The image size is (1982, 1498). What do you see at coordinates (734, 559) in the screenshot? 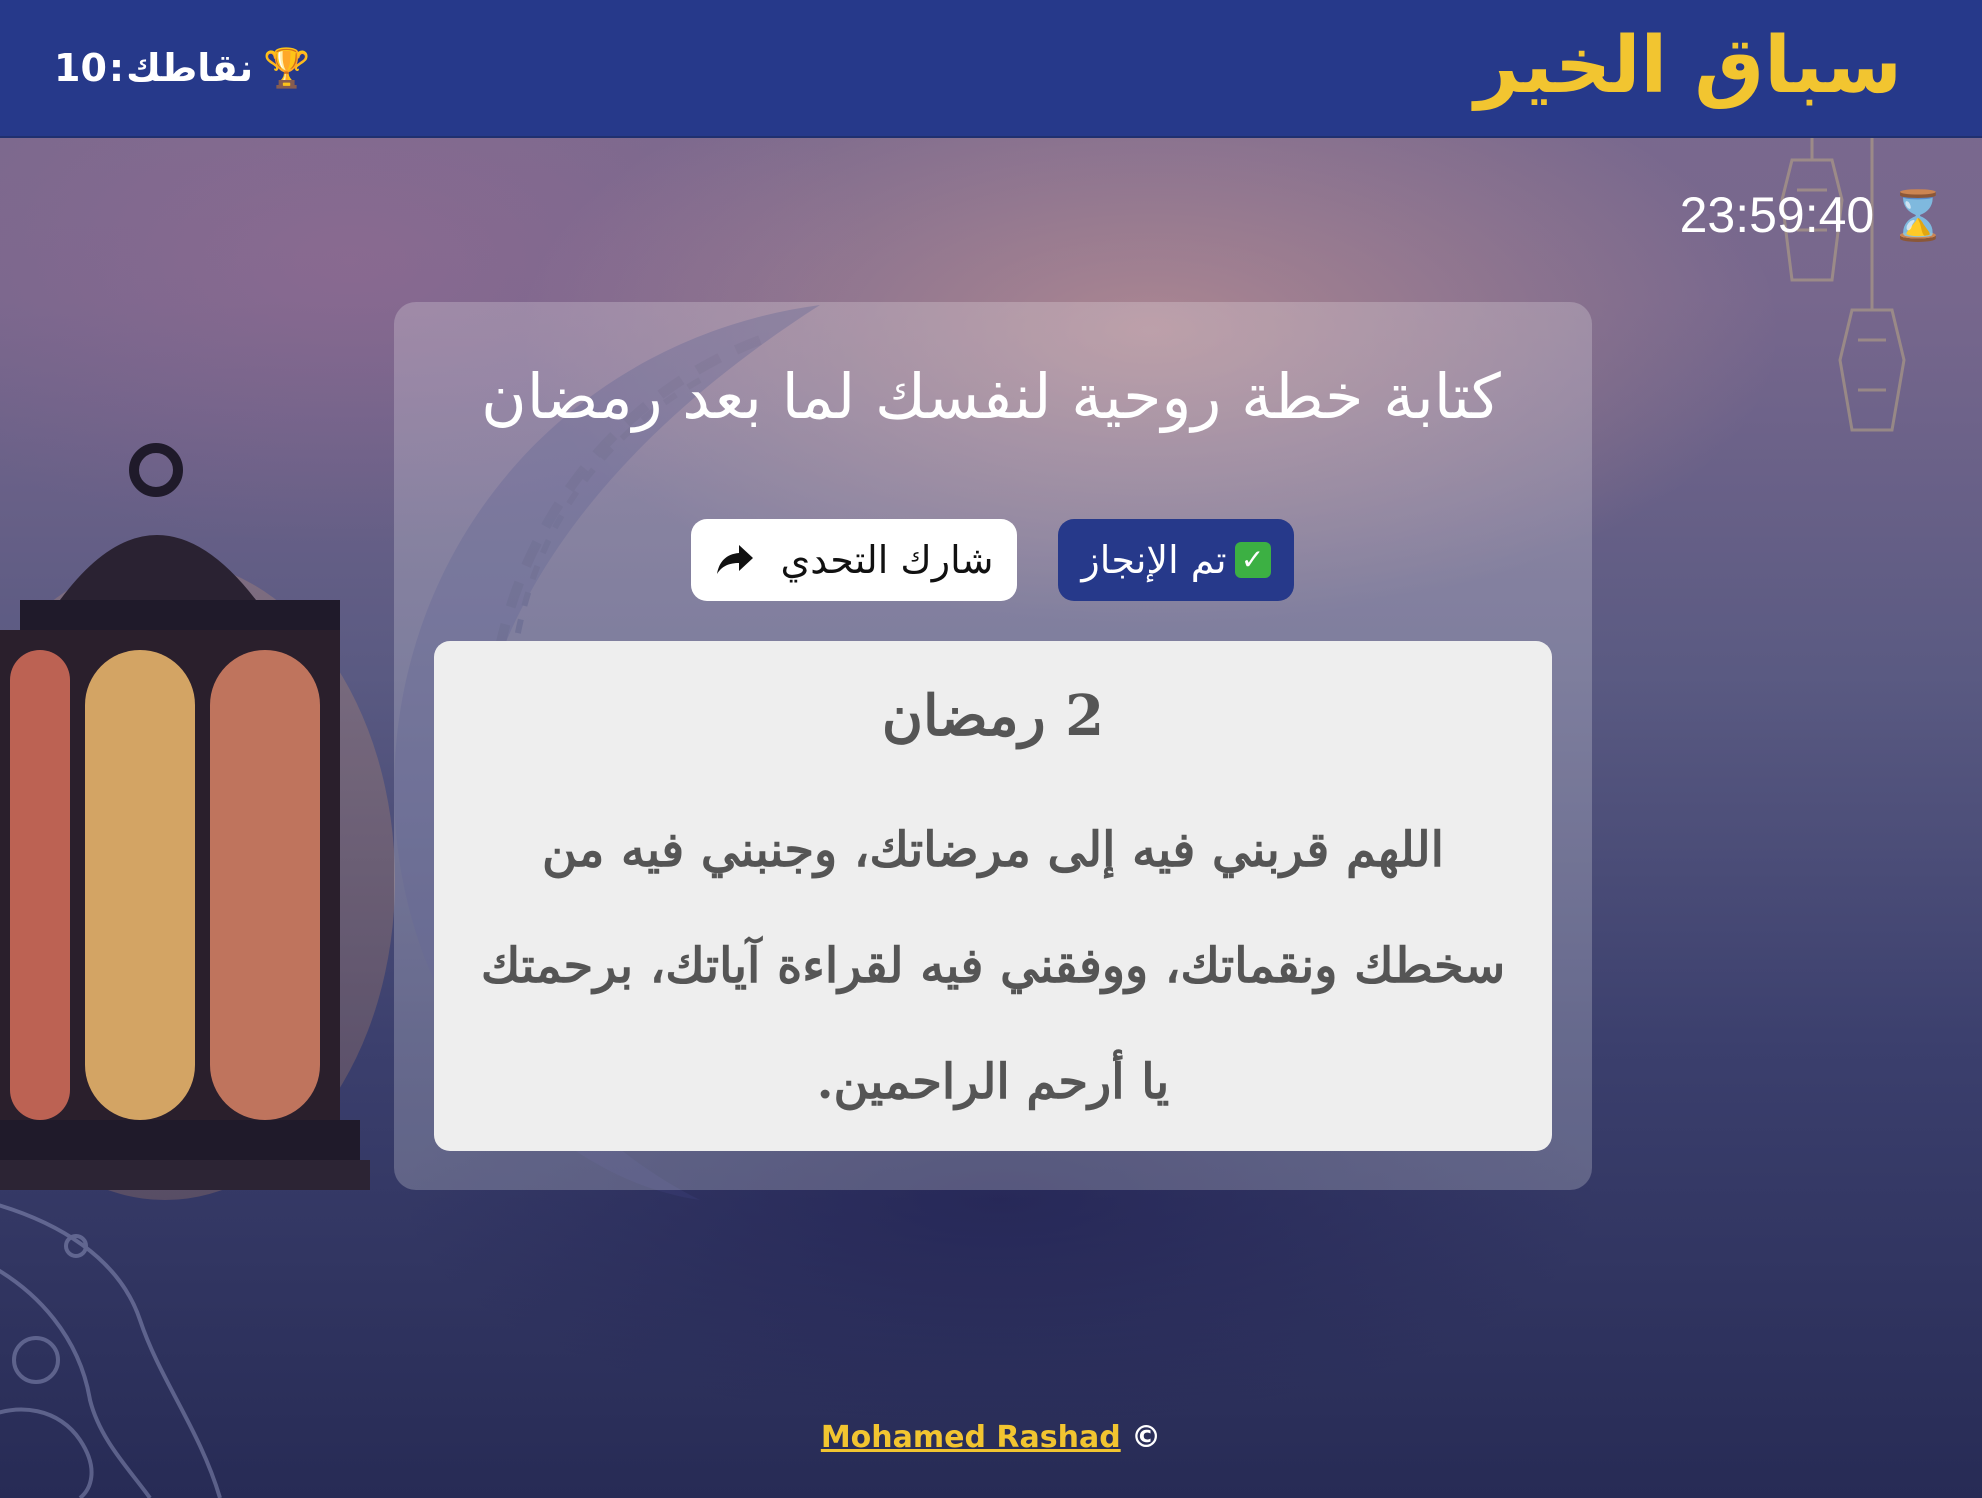
I see `share-arrow-icon` at bounding box center [734, 559].